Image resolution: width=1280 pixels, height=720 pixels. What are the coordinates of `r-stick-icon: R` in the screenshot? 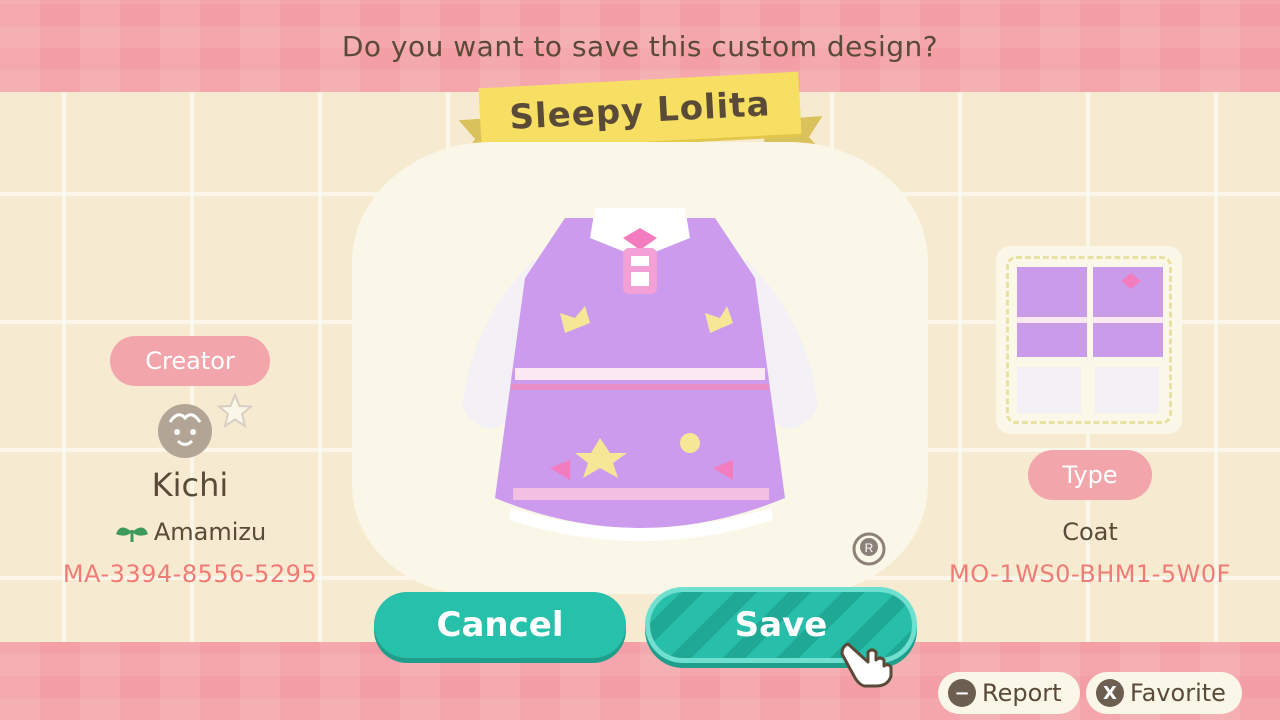 It's located at (869, 549).